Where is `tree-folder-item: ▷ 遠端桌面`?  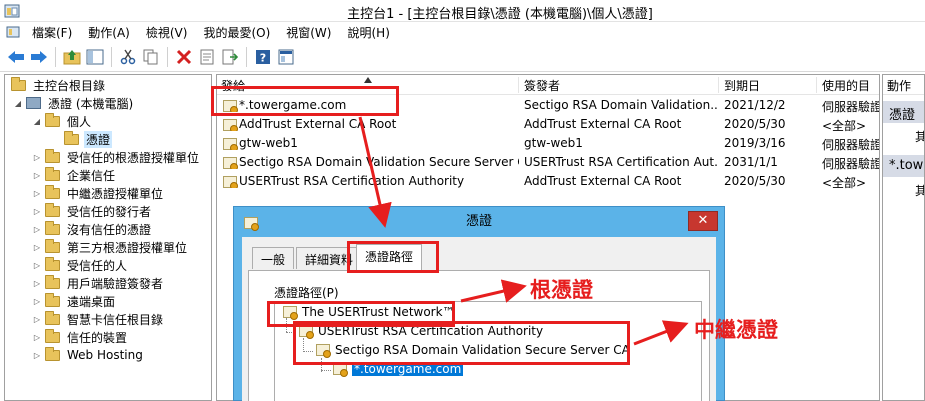
tree-folder-item: ▷ 遠端桌面 is located at coordinates (74, 301).